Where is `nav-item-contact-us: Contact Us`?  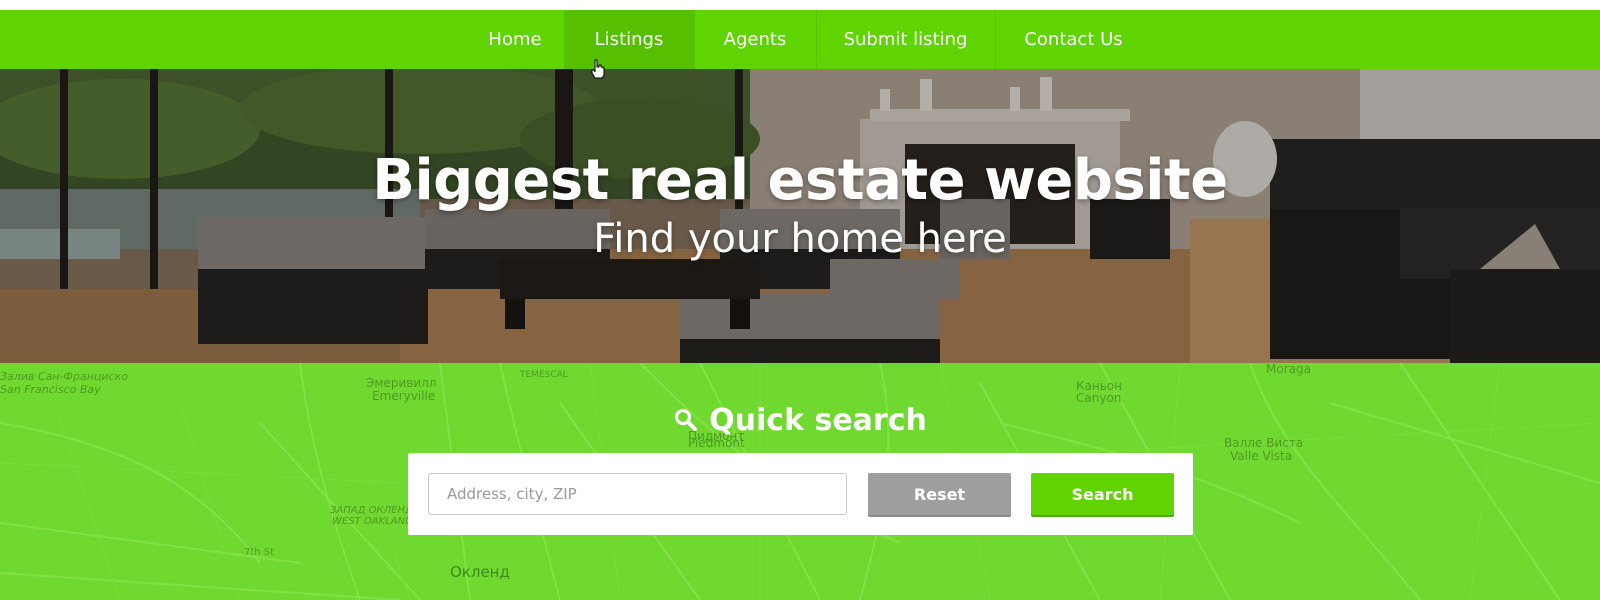
nav-item-contact-us: Contact Us is located at coordinates (1073, 39).